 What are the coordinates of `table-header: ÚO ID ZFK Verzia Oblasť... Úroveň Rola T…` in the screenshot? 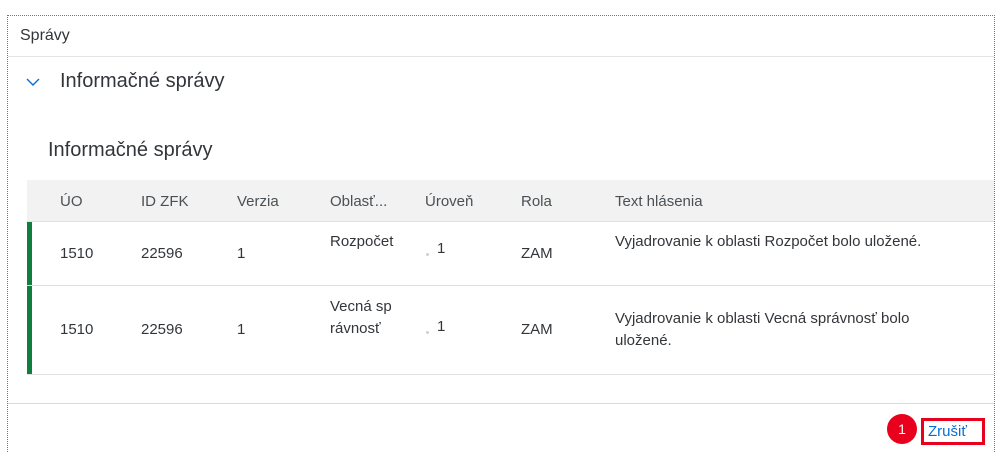 It's located at (510, 201).